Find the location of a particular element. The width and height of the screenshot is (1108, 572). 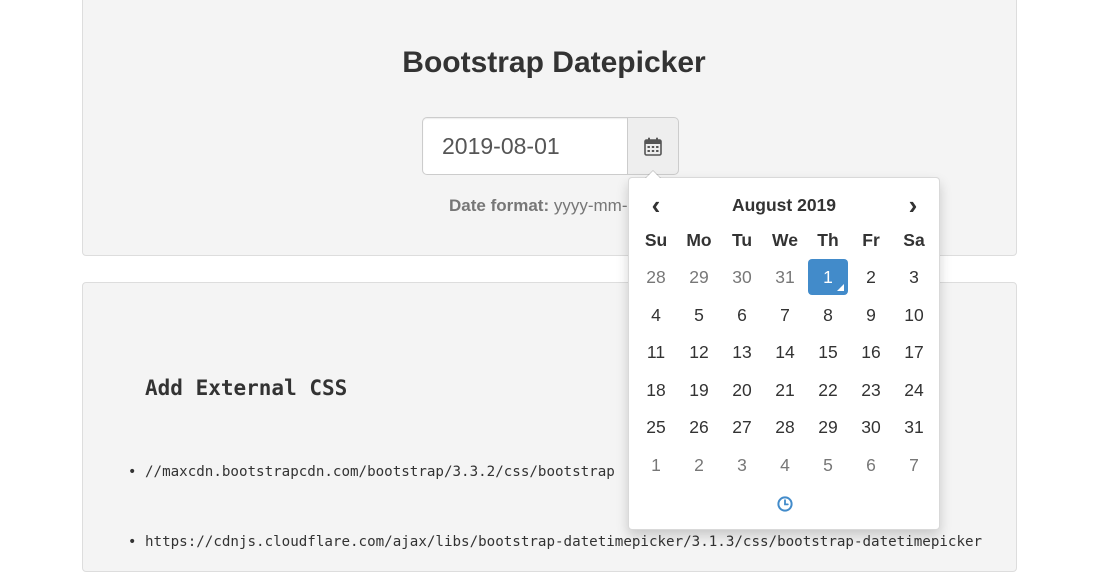

section-heading: Add External CSS is located at coordinates (246, 388).